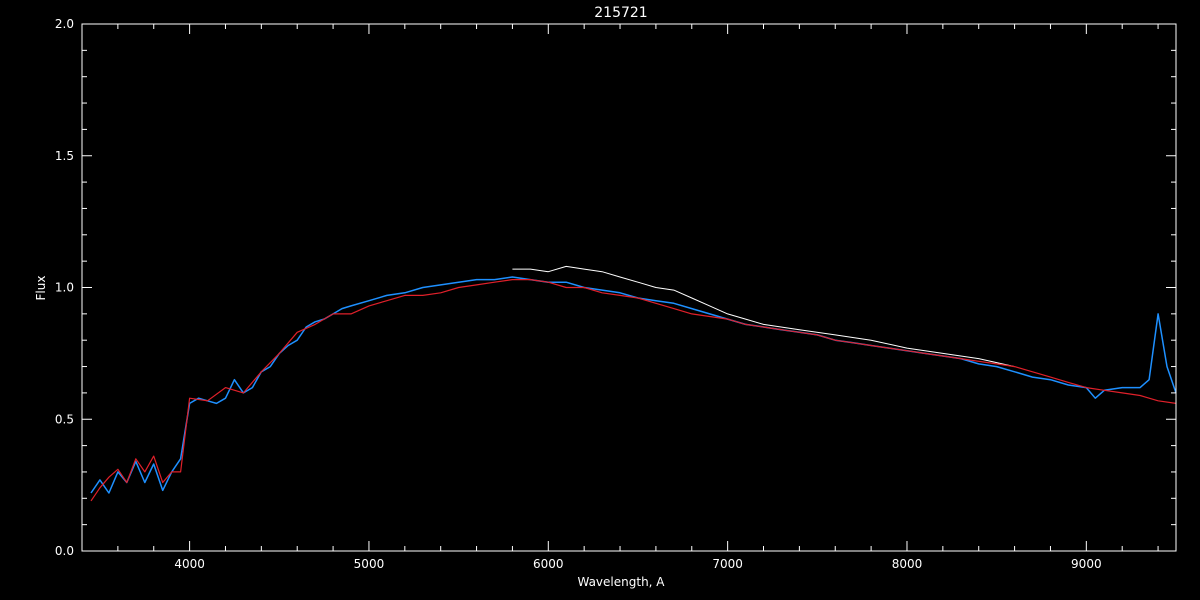  I want to click on x-tick-label: 8000, so click(907, 564).